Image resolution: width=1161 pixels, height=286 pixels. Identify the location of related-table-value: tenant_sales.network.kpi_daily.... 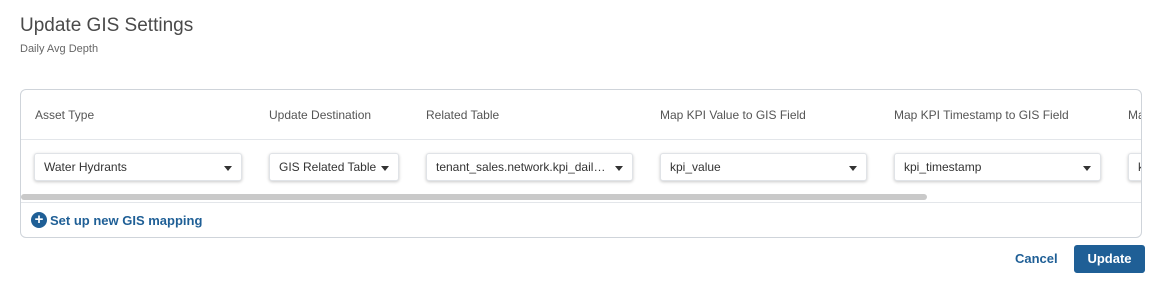
(522, 167).